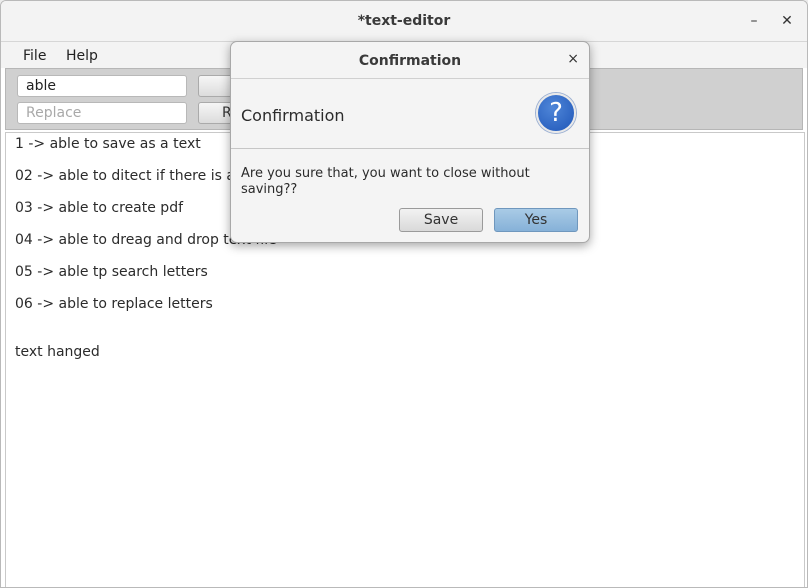  What do you see at coordinates (82, 56) in the screenshot?
I see `menu-help: Help` at bounding box center [82, 56].